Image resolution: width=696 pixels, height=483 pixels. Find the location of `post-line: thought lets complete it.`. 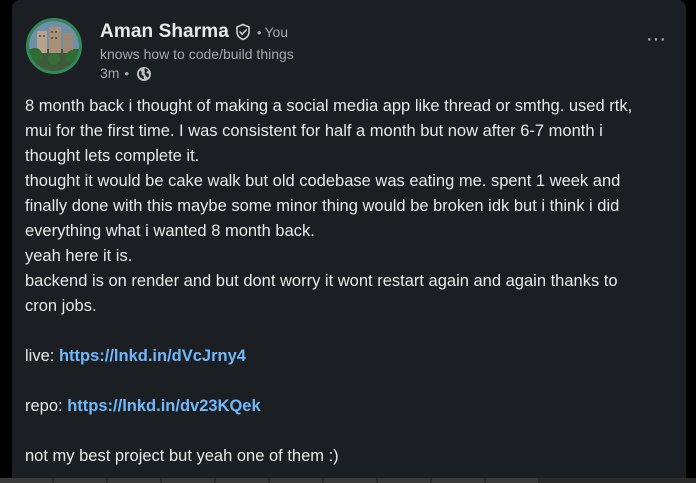

post-line: thought lets complete it. is located at coordinates (112, 156).